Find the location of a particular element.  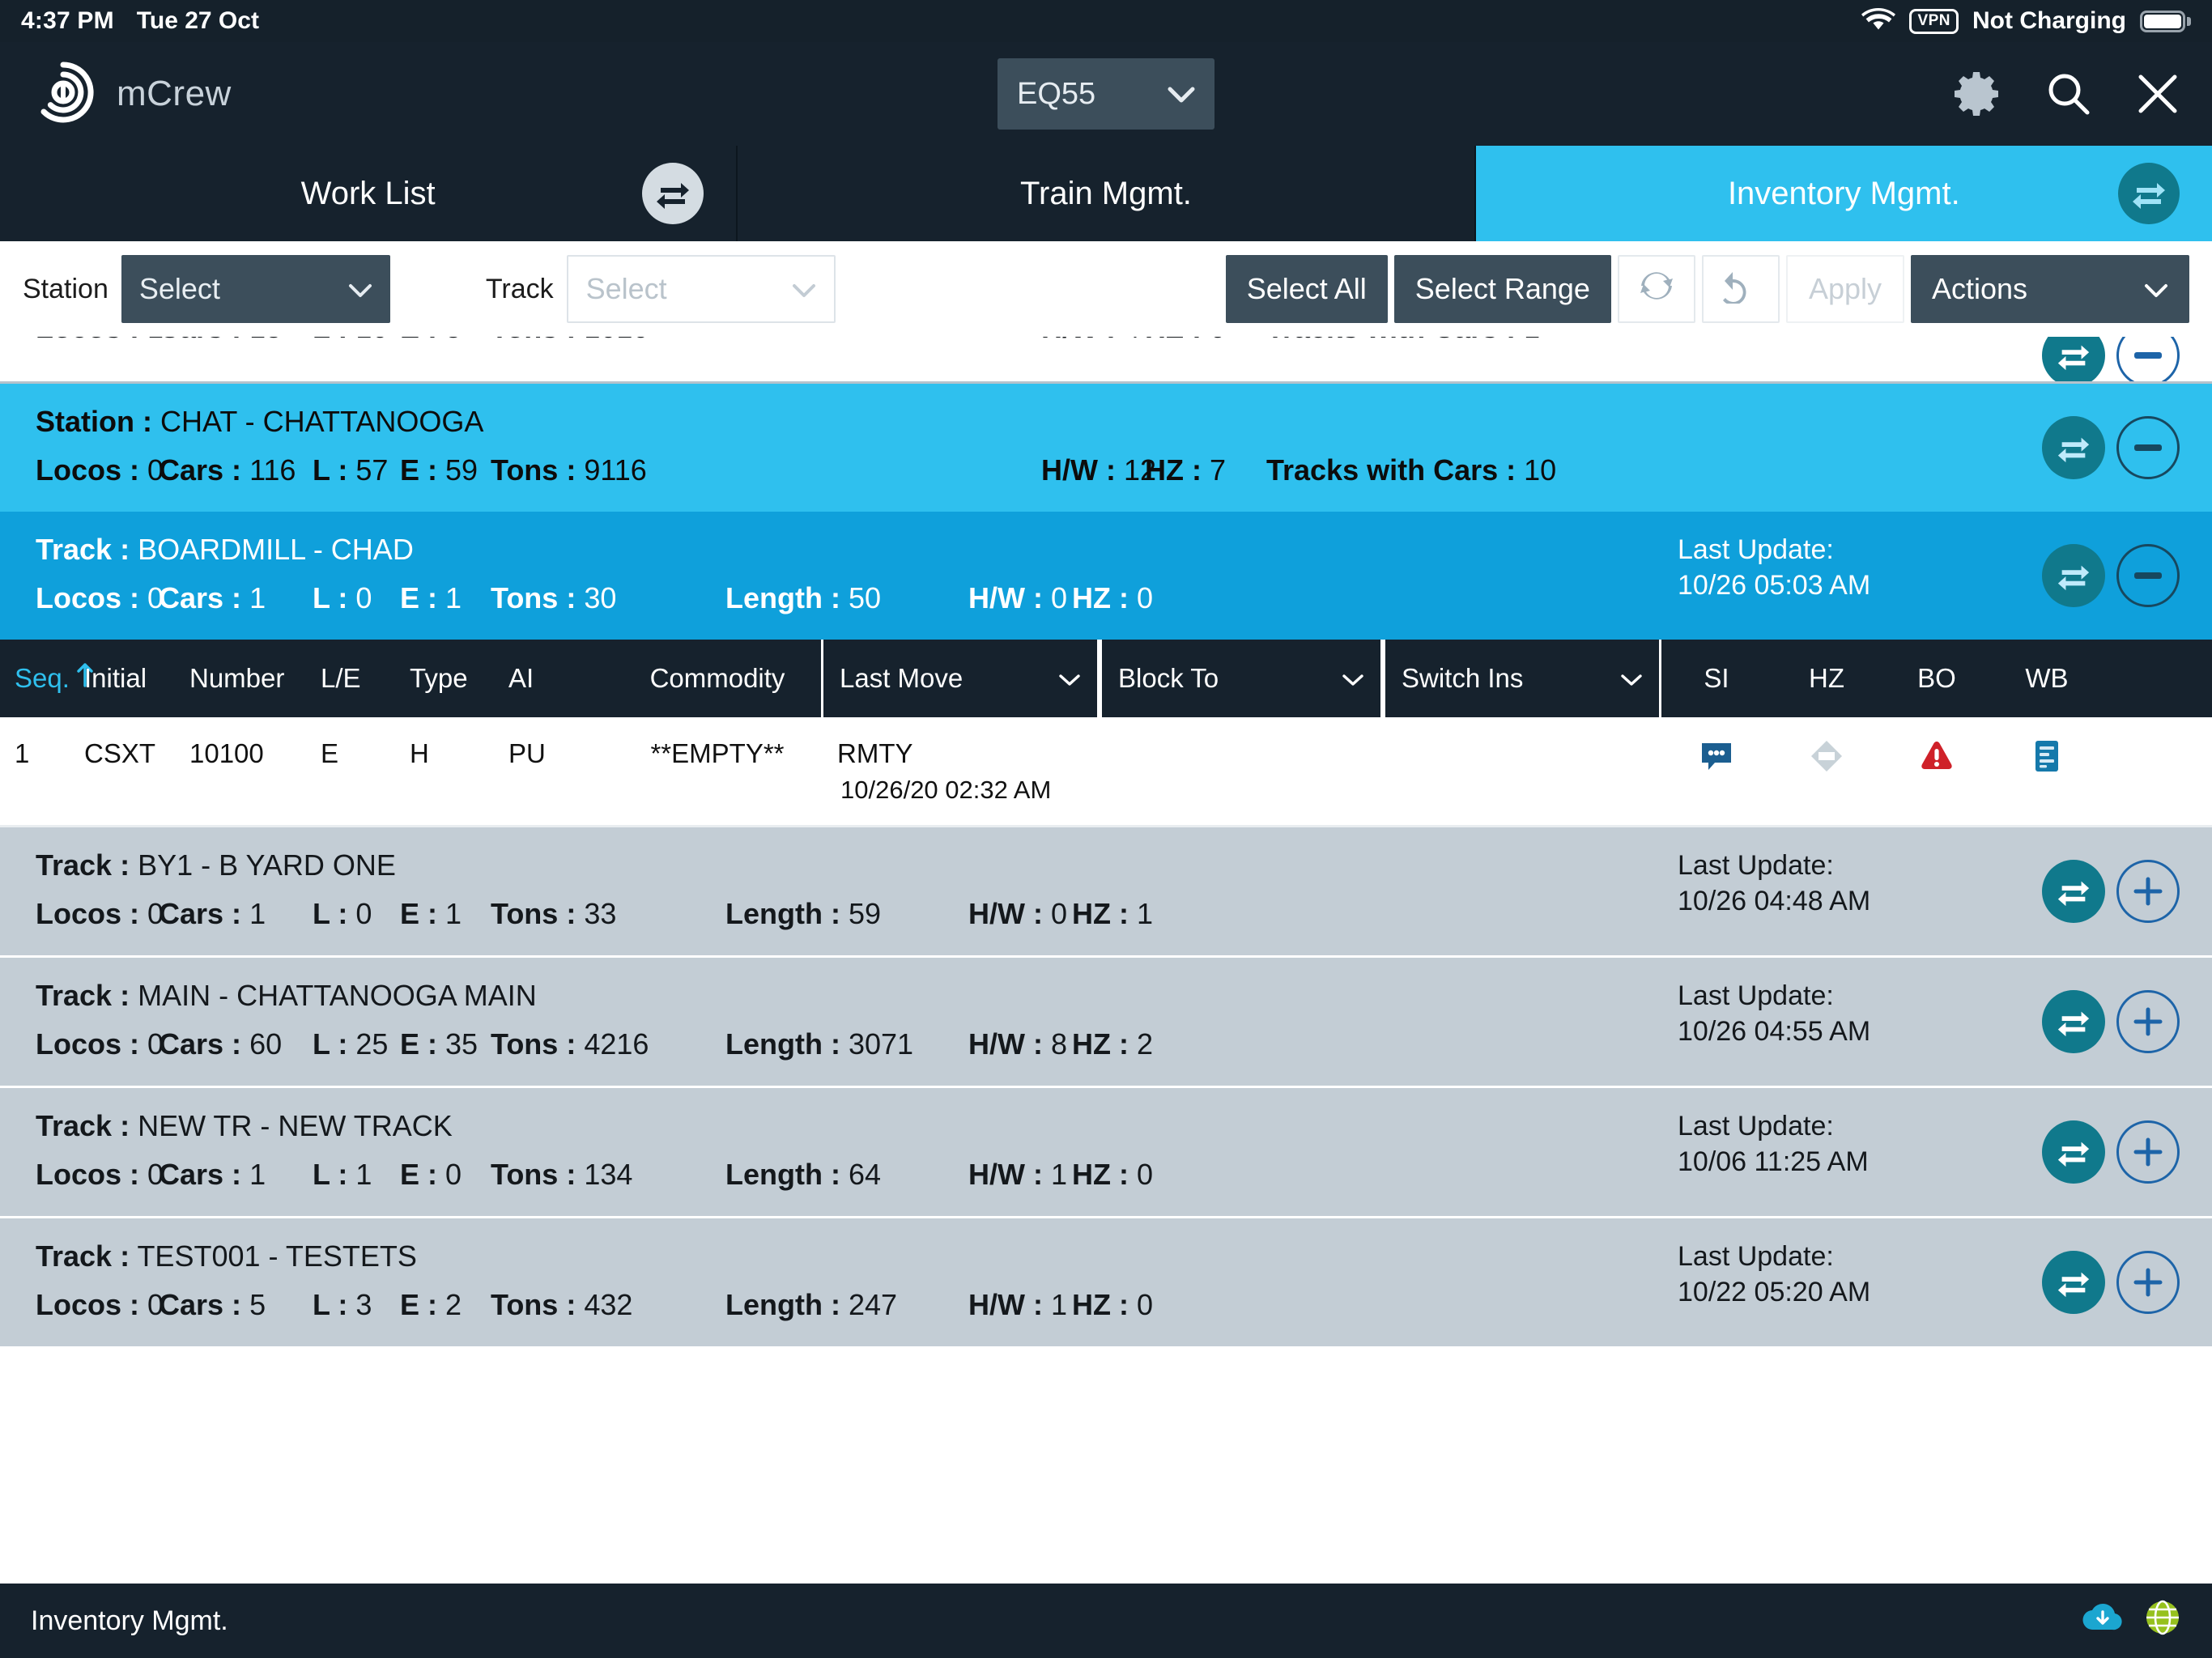

partial-tracks-with-cars: Tracks with Cars : 1 is located at coordinates (1403, 341).